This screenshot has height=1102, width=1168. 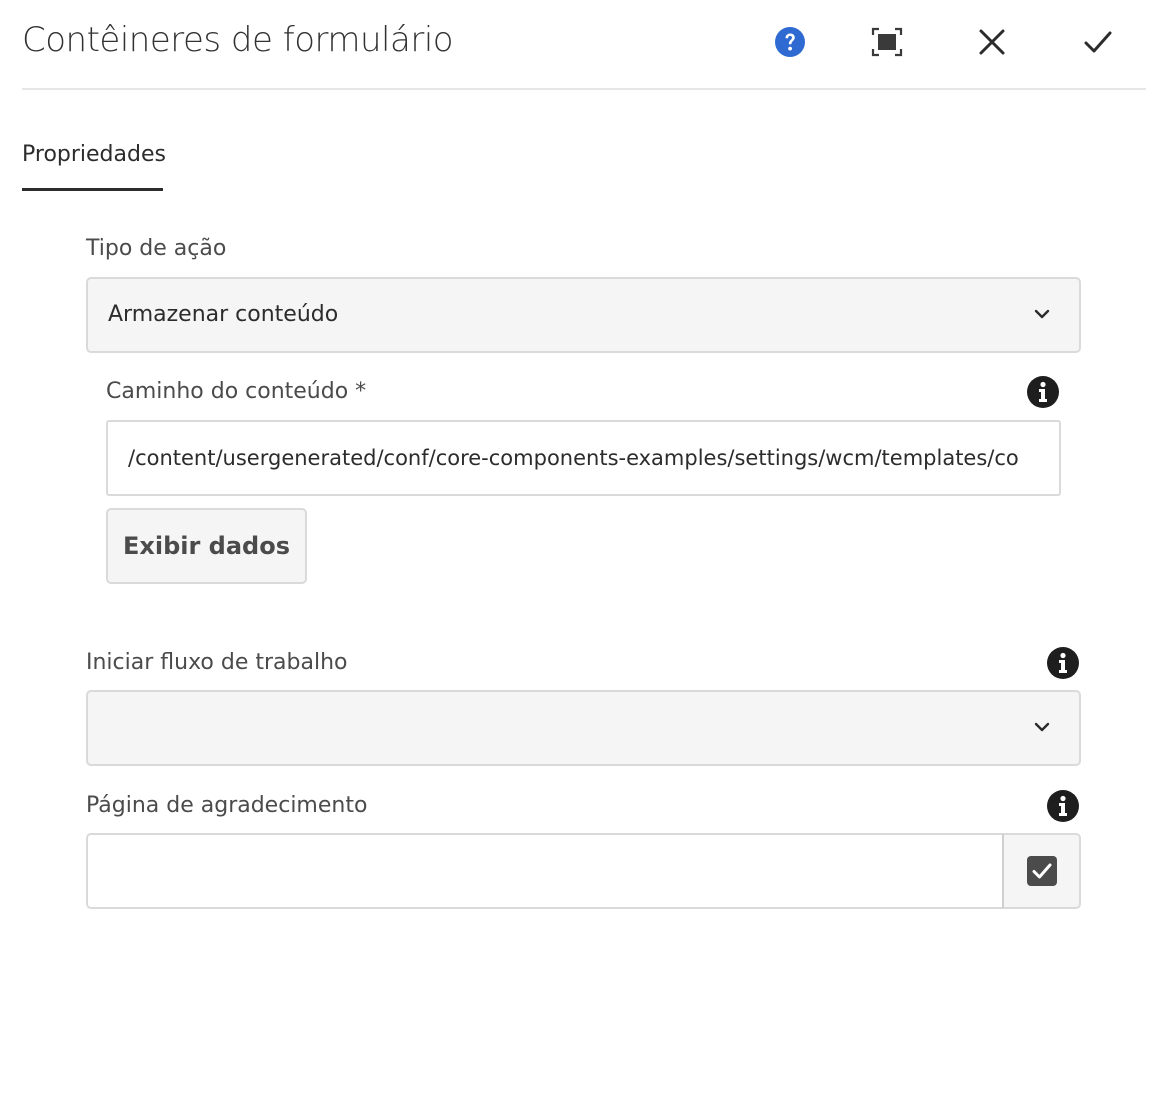 I want to click on check-icon, so click(x=1098, y=42).